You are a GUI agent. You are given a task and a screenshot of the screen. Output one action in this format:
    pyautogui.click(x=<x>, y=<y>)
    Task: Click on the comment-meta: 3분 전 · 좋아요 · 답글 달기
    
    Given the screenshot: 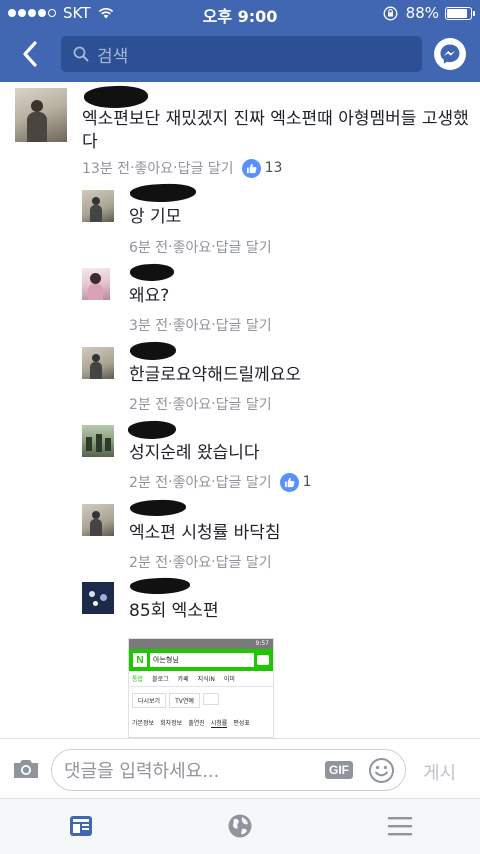 What is the action you would take?
    pyautogui.click(x=200, y=325)
    